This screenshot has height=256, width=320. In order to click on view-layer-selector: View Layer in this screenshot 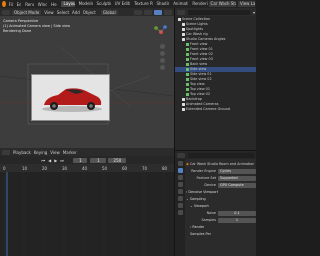, I will do `click(246, 4)`.